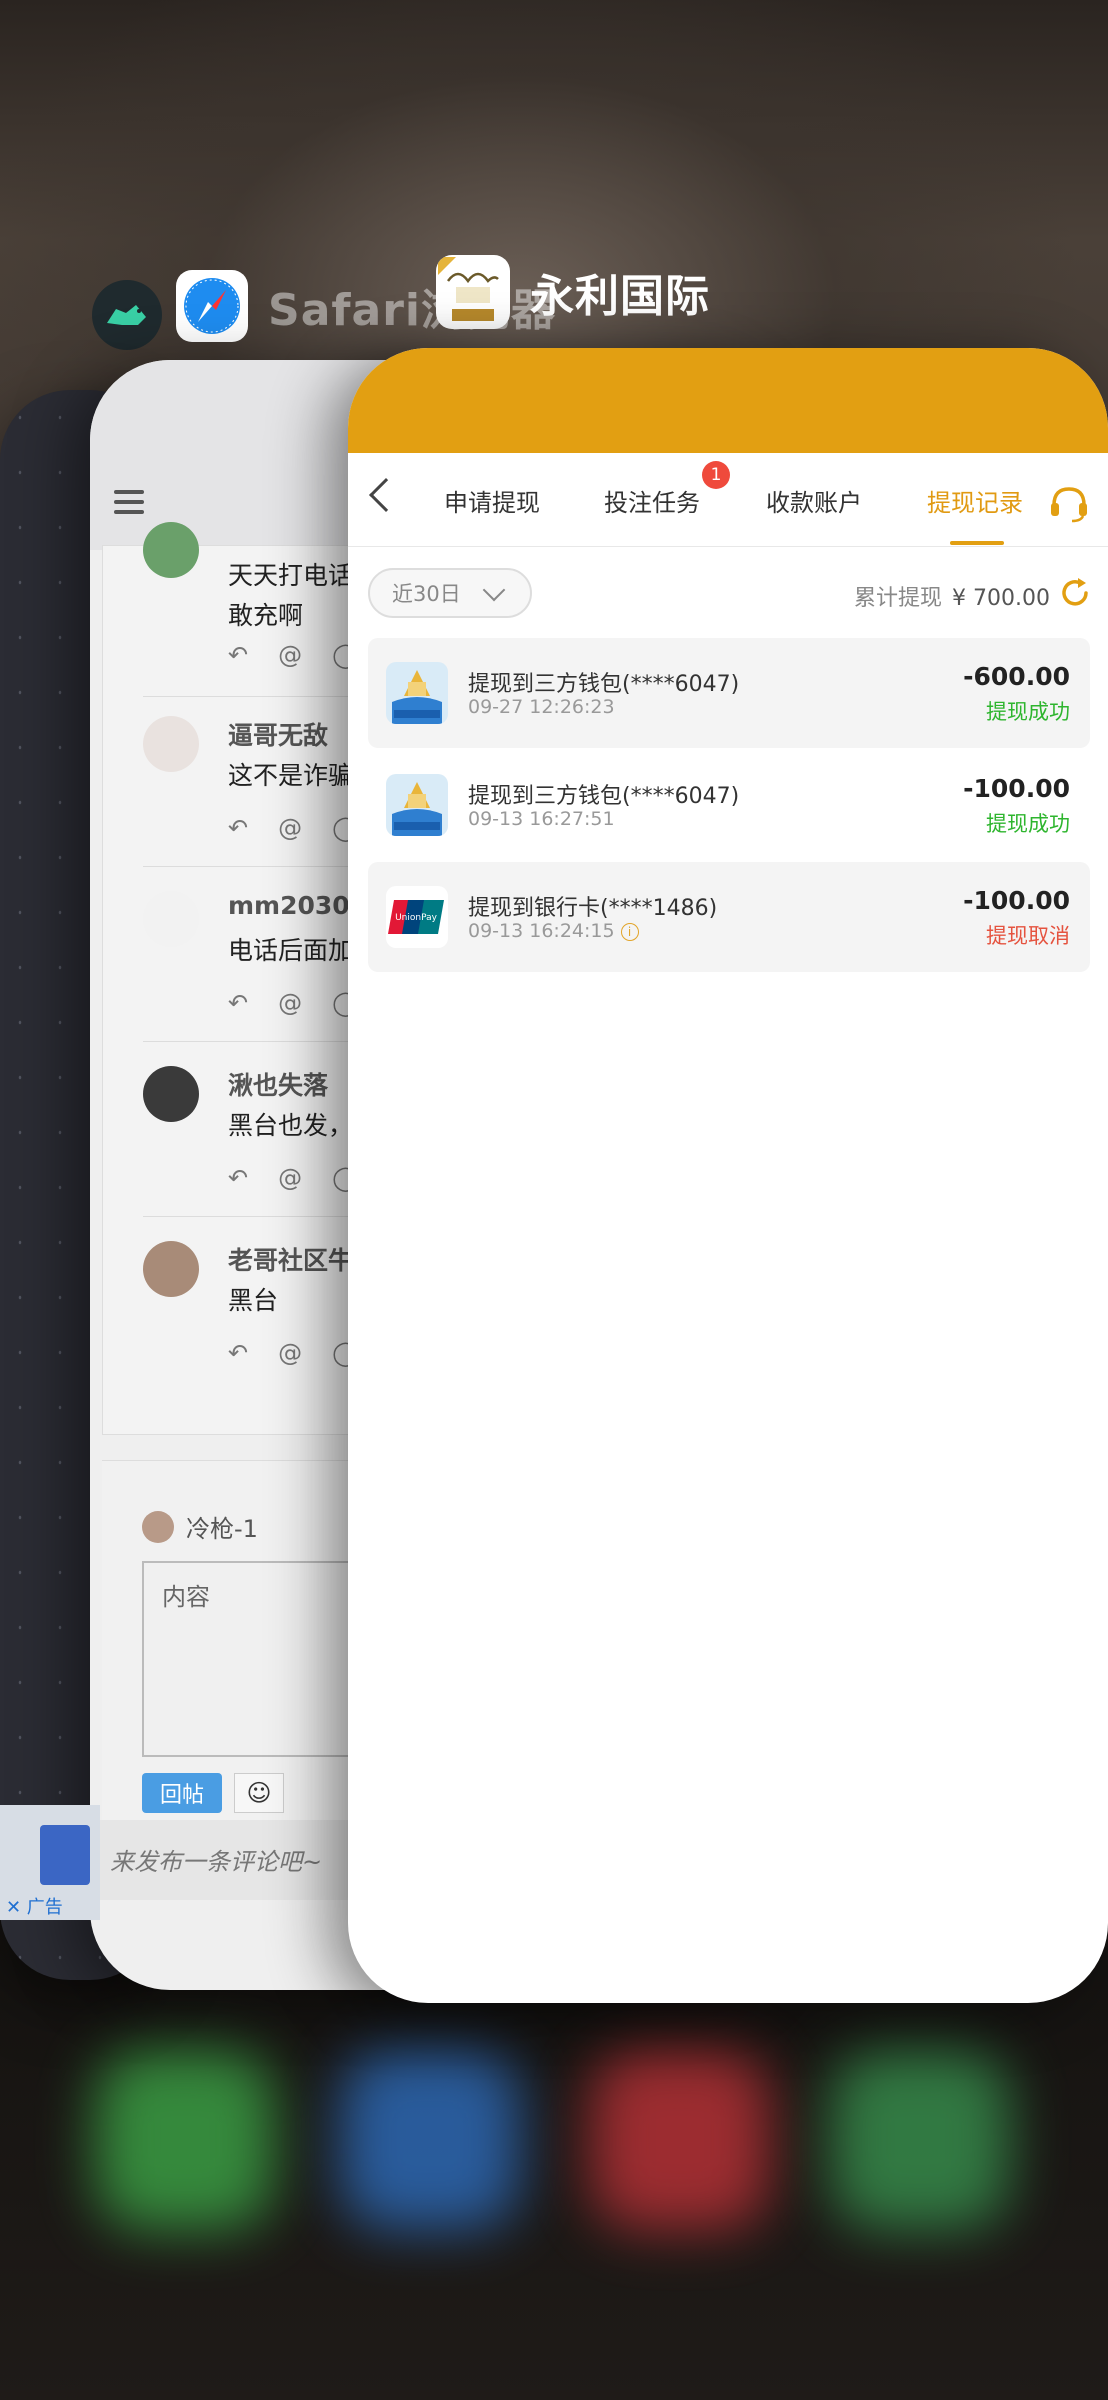  Describe the element at coordinates (259, 1793) in the screenshot. I see `emoji-button: ☺` at that location.